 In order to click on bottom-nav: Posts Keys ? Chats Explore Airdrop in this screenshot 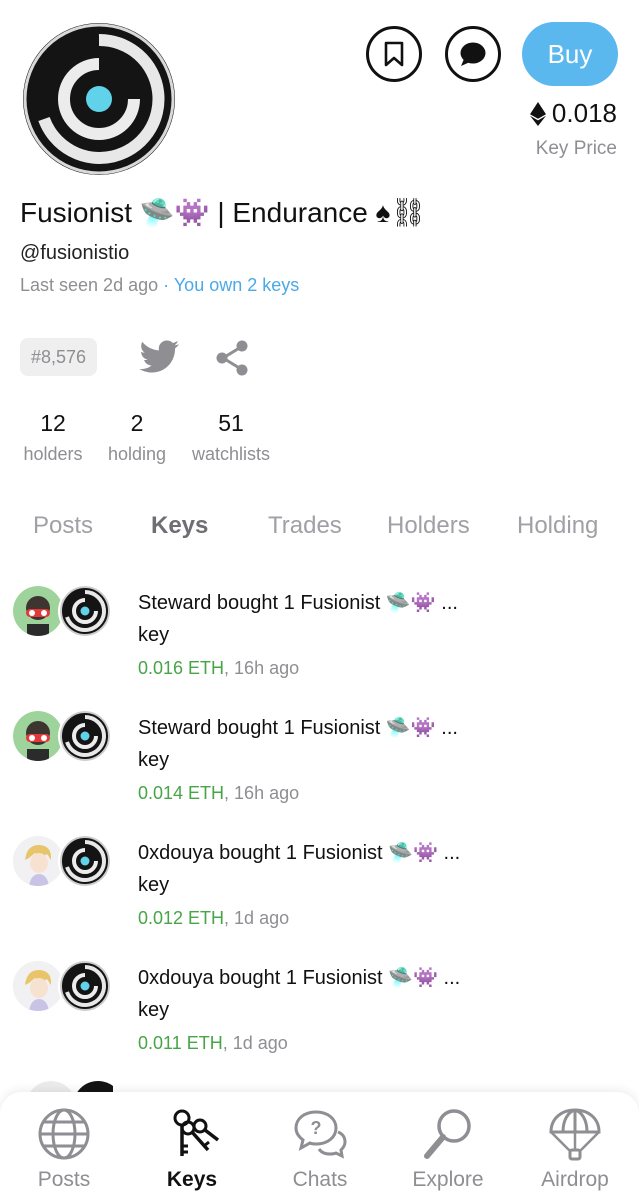, I will do `click(319, 1146)`.